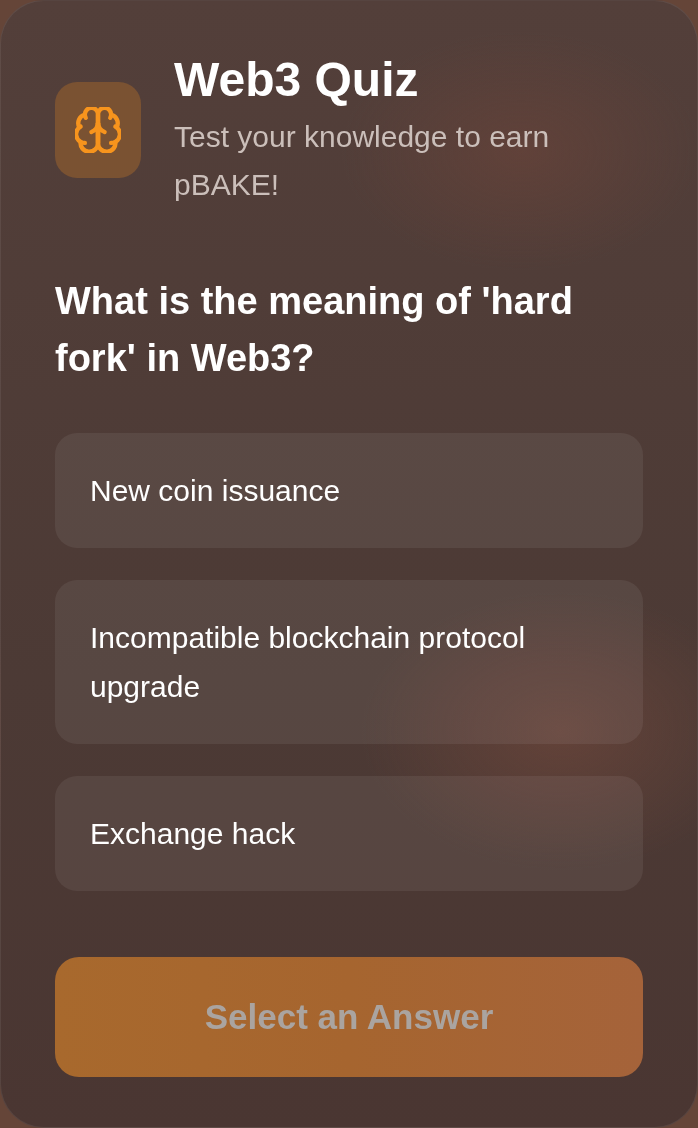 Image resolution: width=698 pixels, height=1128 pixels. What do you see at coordinates (349, 833) in the screenshot?
I see `answer-option: Exchange hack` at bounding box center [349, 833].